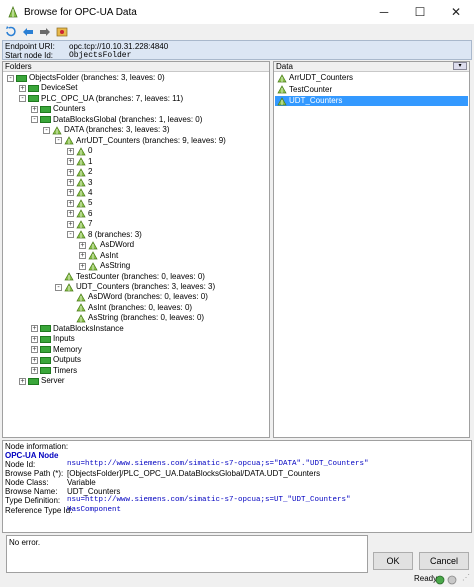  I want to click on tree-node: + DeviceSet, so click(48, 88).